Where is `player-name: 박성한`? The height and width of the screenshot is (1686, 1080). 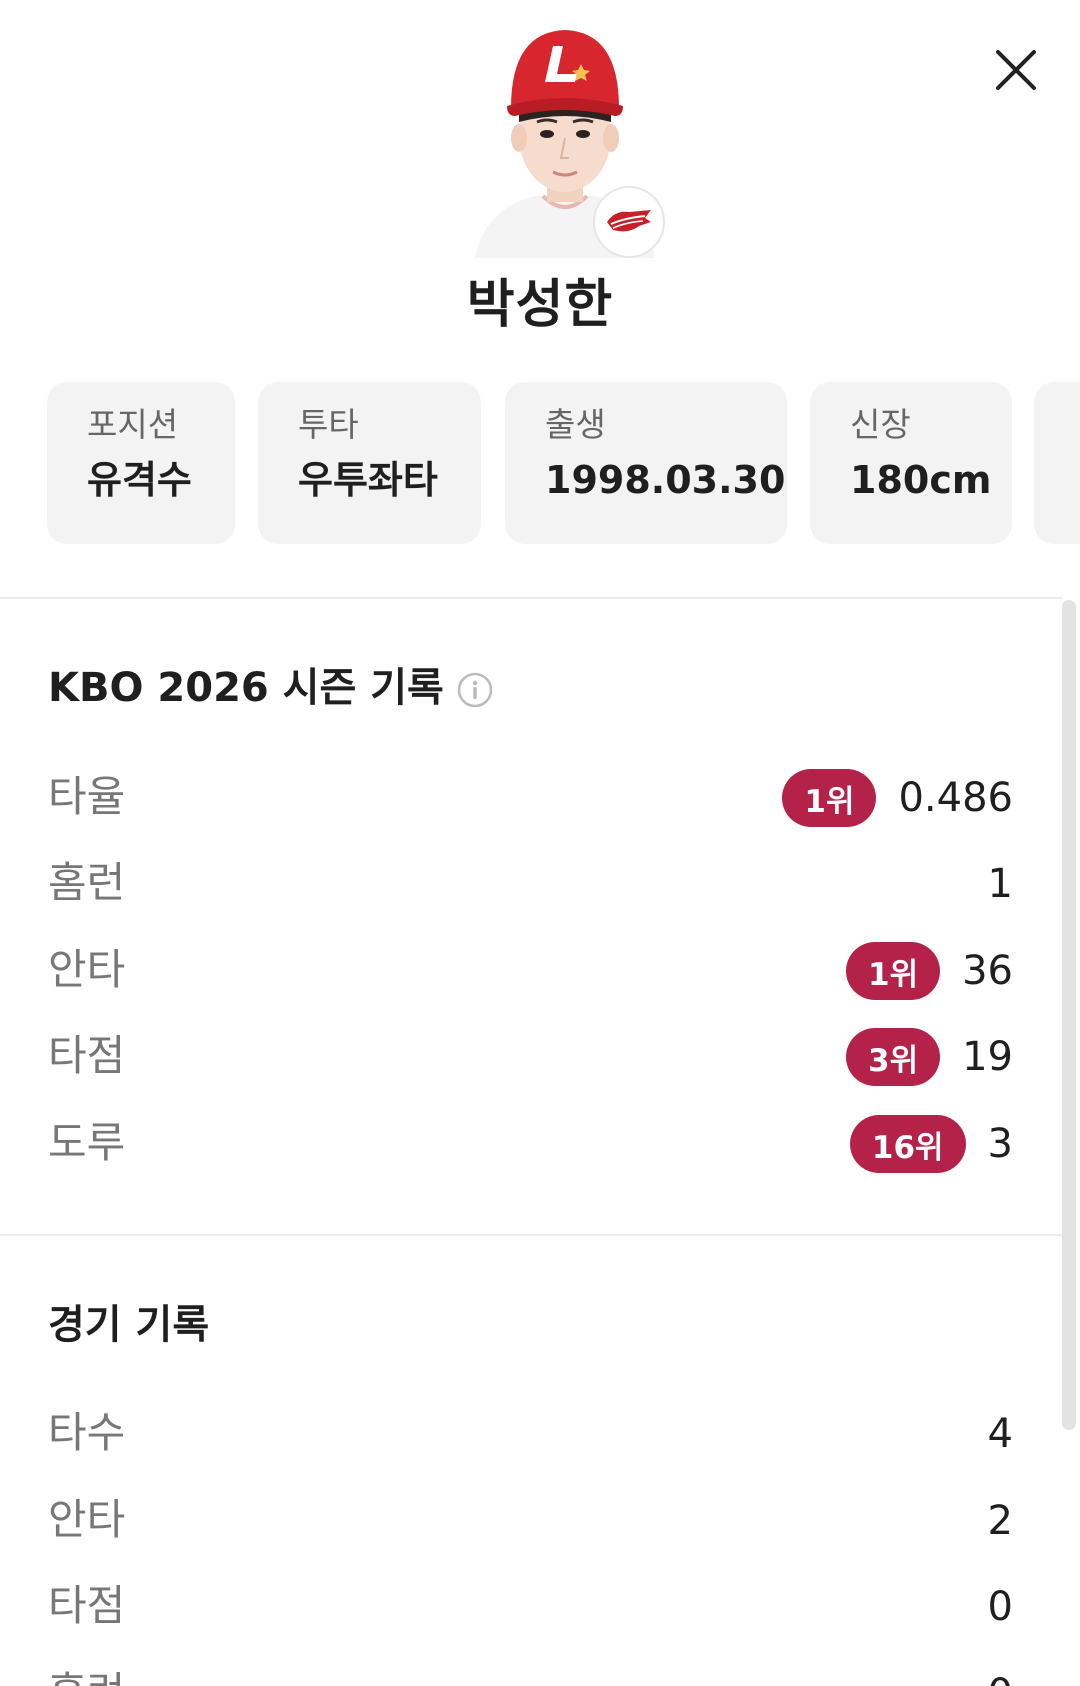
player-name: 박성한 is located at coordinates (540, 305).